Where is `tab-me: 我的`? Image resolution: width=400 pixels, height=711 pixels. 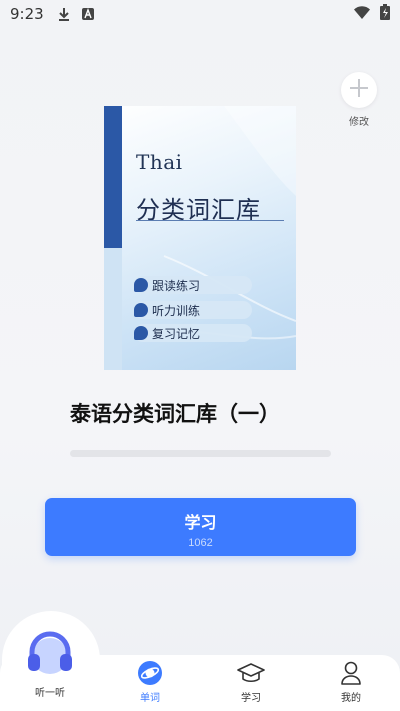
tab-me: 我的 is located at coordinates (351, 682).